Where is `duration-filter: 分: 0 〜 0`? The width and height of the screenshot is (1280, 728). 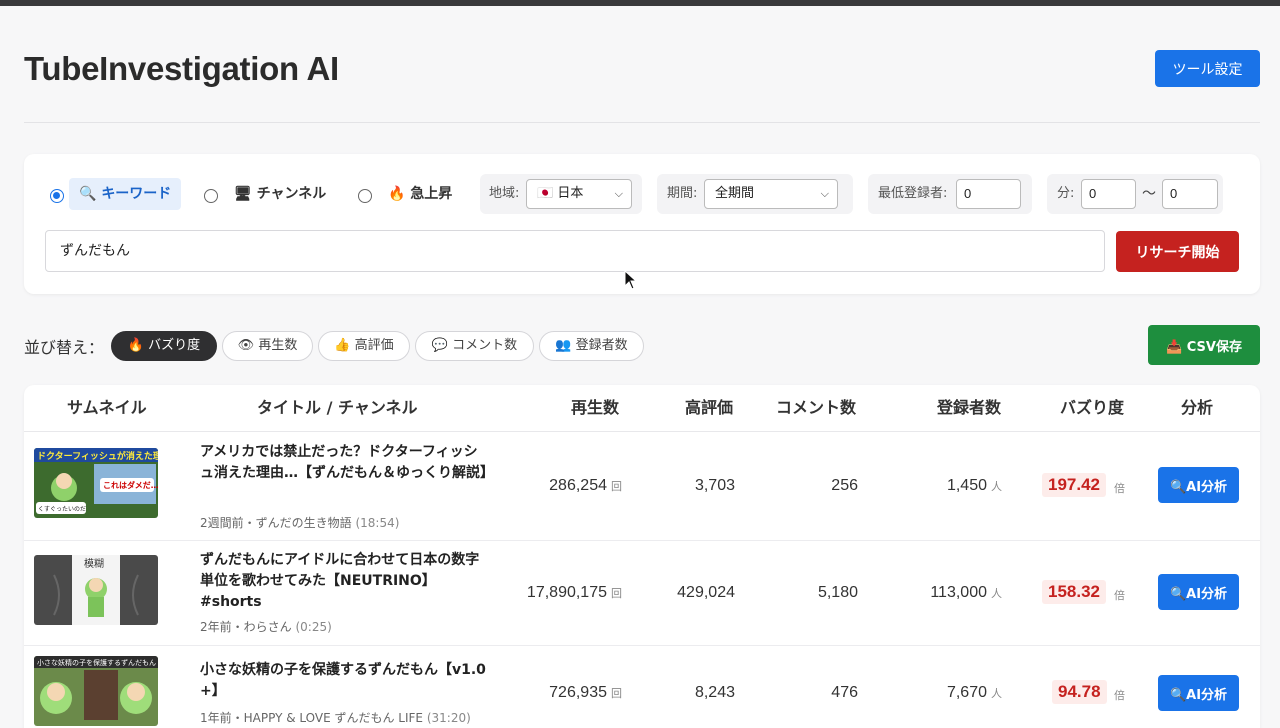 duration-filter: 分: 0 〜 0 is located at coordinates (1135, 194).